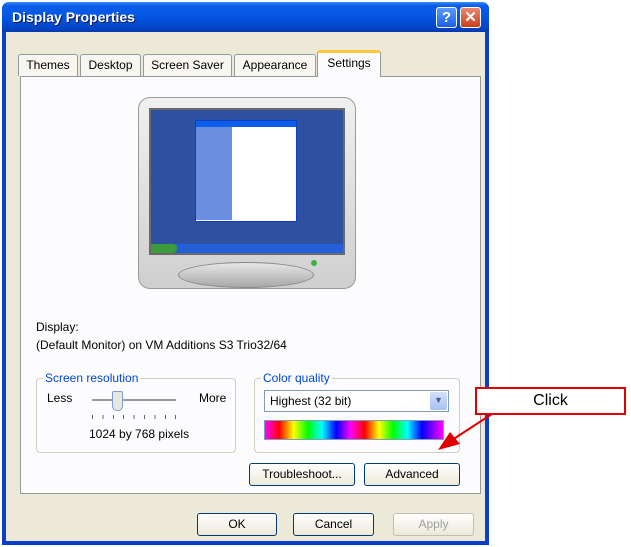 The image size is (631, 547). I want to click on chevron-down-icon: ▼, so click(438, 401).